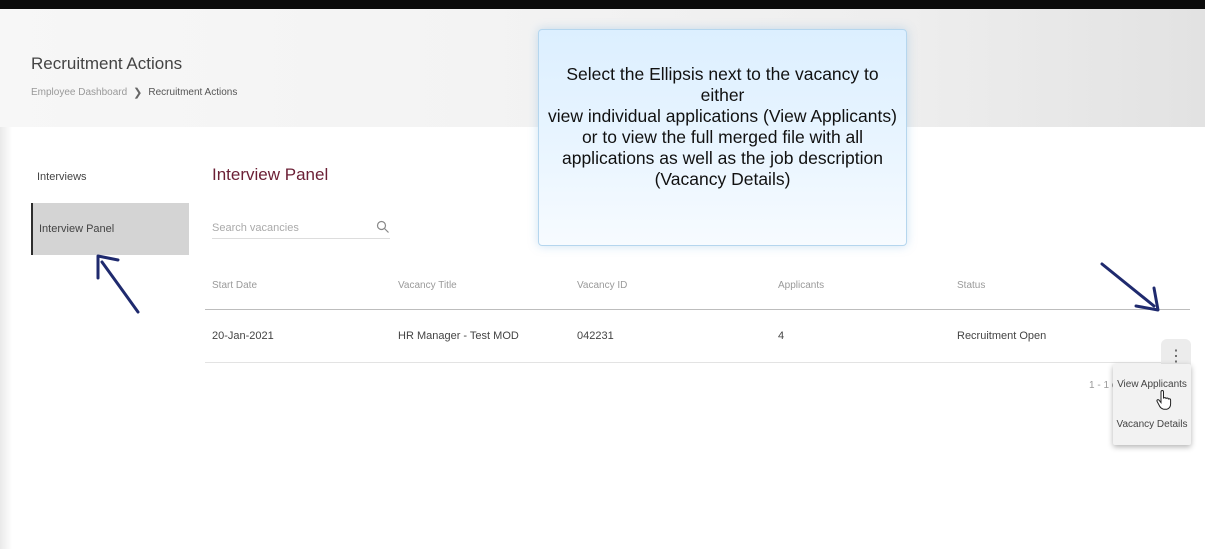 Image resolution: width=1205 pixels, height=549 pixels. What do you see at coordinates (781, 336) in the screenshot?
I see `cell-applicants: 4` at bounding box center [781, 336].